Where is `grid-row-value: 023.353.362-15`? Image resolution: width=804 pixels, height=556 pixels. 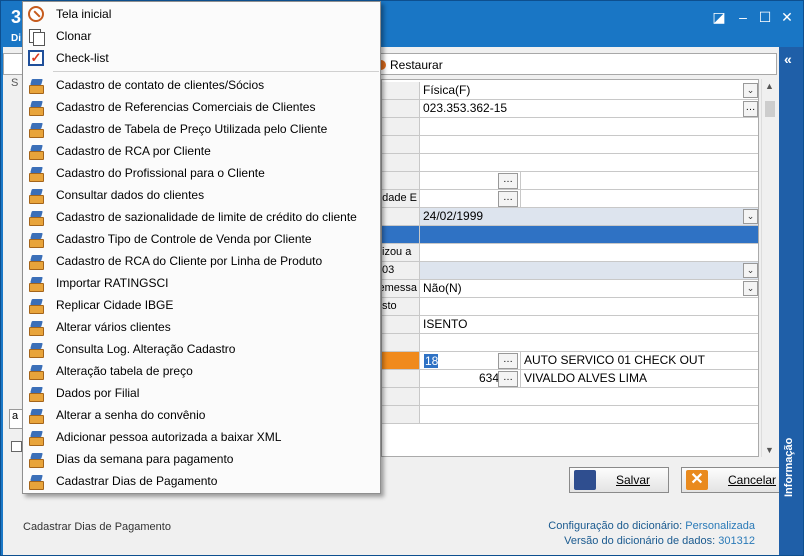 grid-row-value: 023.353.362-15 is located at coordinates (464, 108).